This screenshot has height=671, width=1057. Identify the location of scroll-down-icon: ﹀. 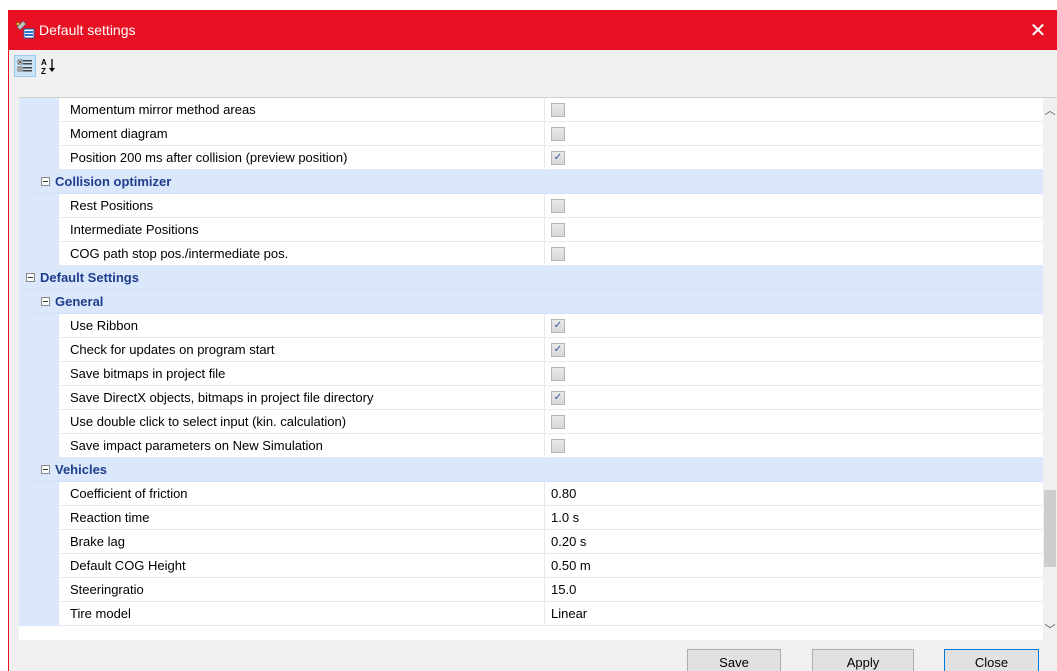
(1050, 629).